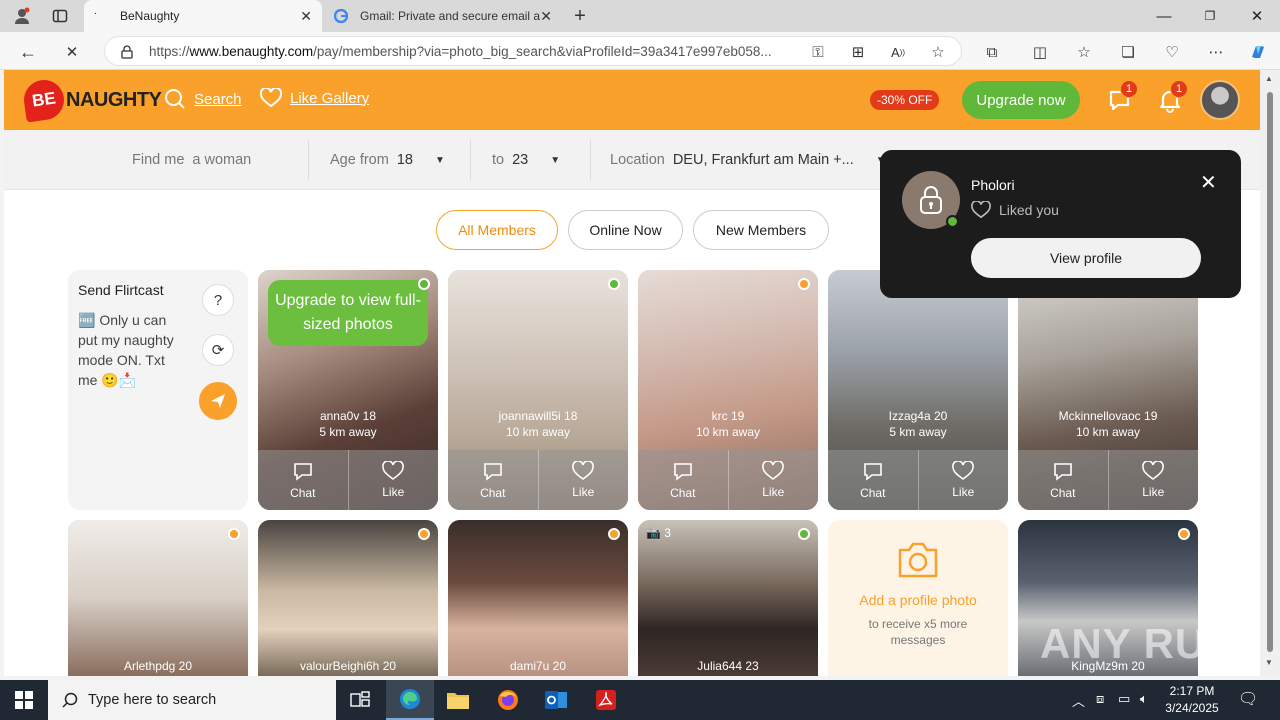 This screenshot has height=720, width=1280. I want to click on member-card: dami7u 20, so click(538, 598).